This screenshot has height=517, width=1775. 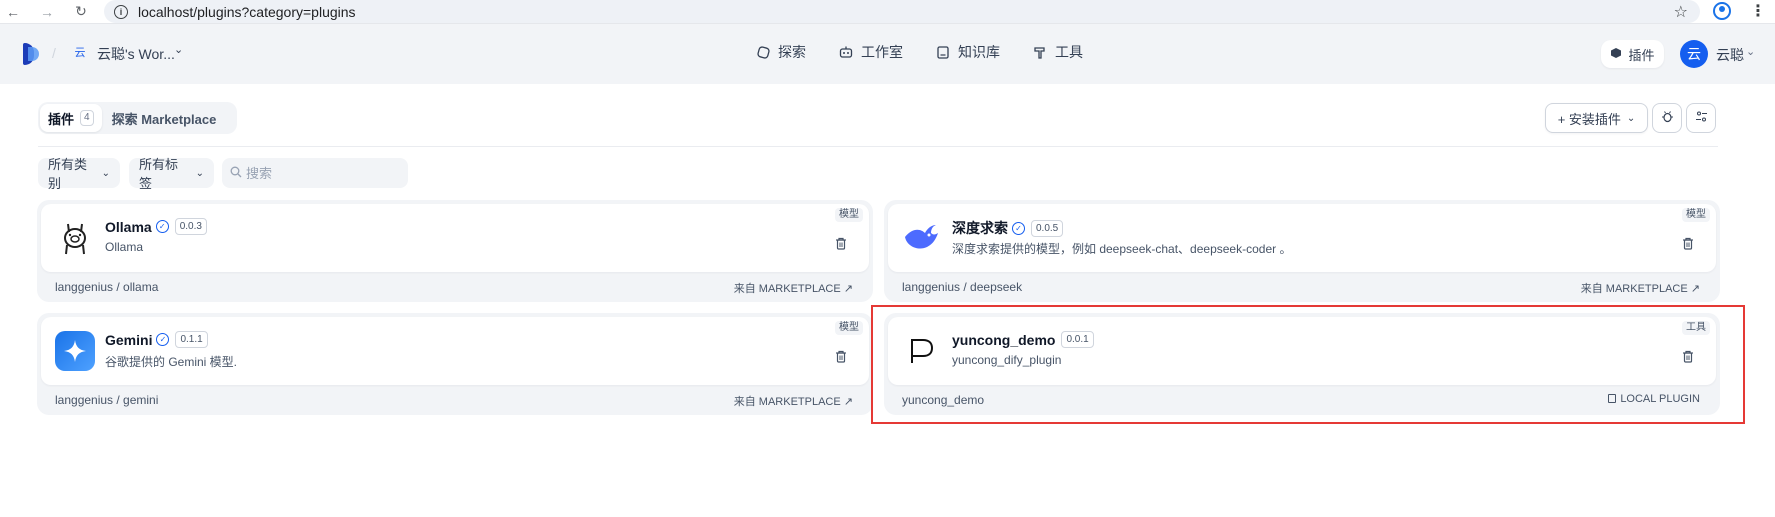 What do you see at coordinates (68, 174) in the screenshot?
I see `category-filter-label: 所有类别` at bounding box center [68, 174].